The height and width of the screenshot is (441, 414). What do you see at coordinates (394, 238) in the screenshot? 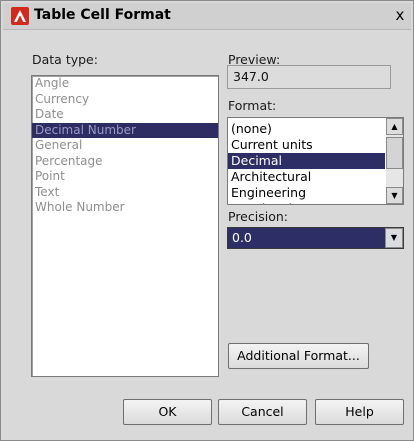
I see `chevron-down-icon: ▼` at bounding box center [394, 238].